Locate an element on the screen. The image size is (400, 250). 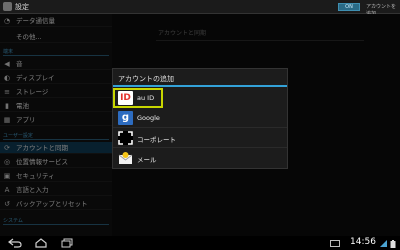
back-icon is located at coordinates (15, 243).